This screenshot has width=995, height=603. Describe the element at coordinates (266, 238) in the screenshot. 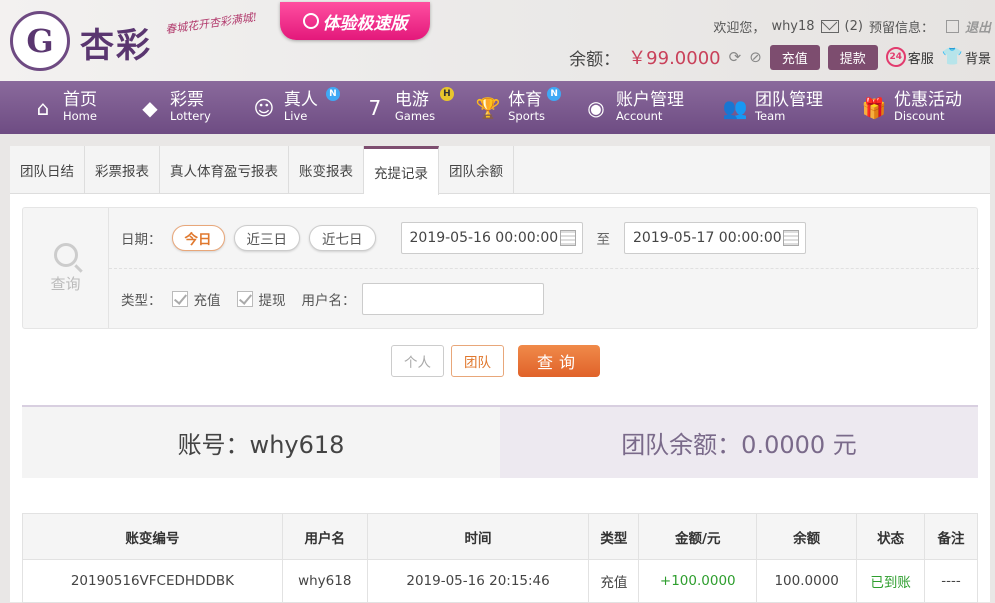

I see `last-3-days-button: 近三日` at that location.